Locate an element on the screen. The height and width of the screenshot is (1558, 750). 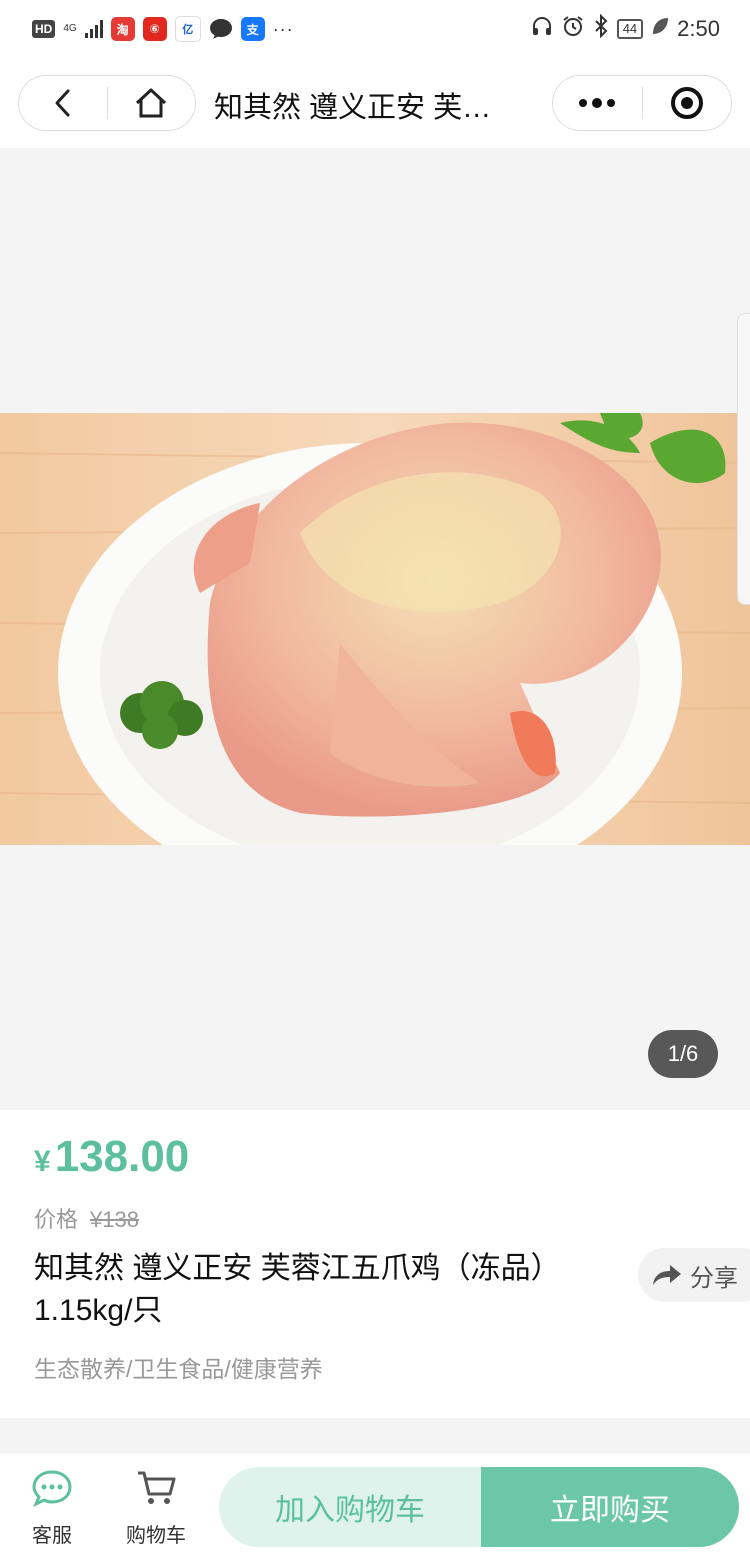
product-title: 知其然 遵义正安 芙蓉江五爪鸡（冻品）1.15kg/只 is located at coordinates (297, 1289).